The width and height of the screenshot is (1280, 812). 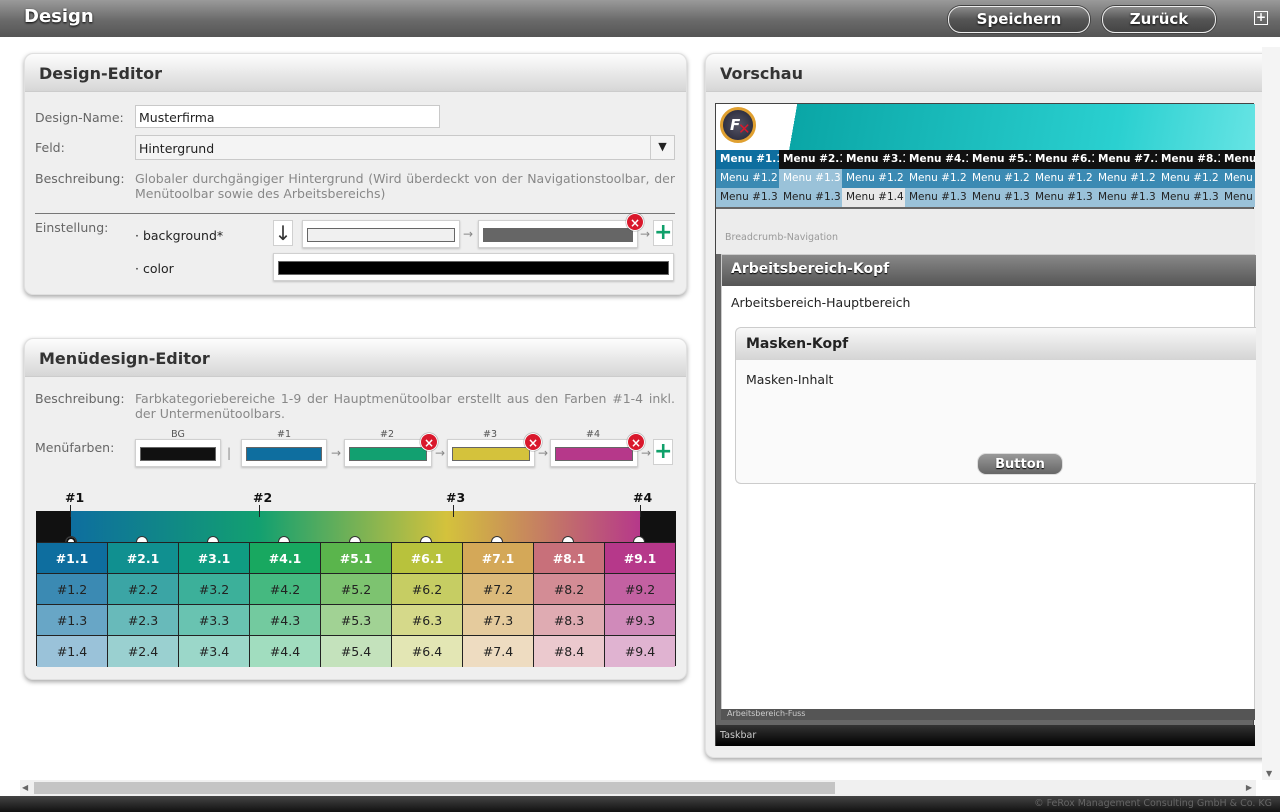 I want to click on color-cell: #5.2, so click(x=356, y=589).